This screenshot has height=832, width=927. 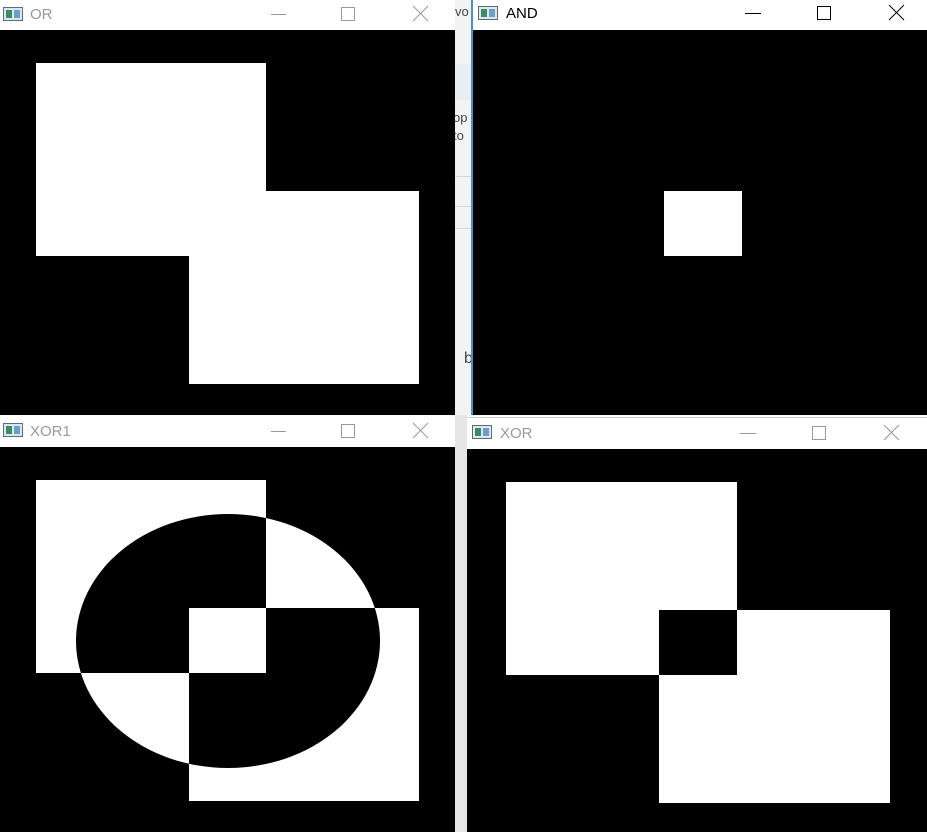 What do you see at coordinates (462, 11) in the screenshot?
I see `background-window-text: vo` at bounding box center [462, 11].